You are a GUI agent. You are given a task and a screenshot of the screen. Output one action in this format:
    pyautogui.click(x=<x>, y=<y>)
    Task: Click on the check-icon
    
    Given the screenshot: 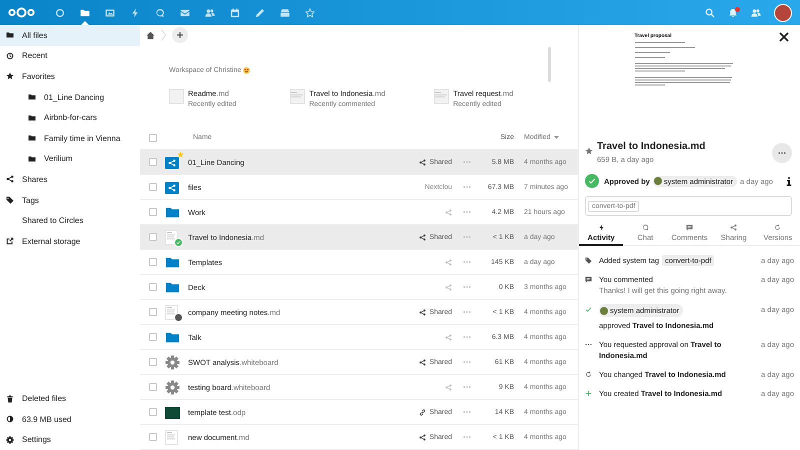 What is the action you would take?
    pyautogui.click(x=588, y=309)
    